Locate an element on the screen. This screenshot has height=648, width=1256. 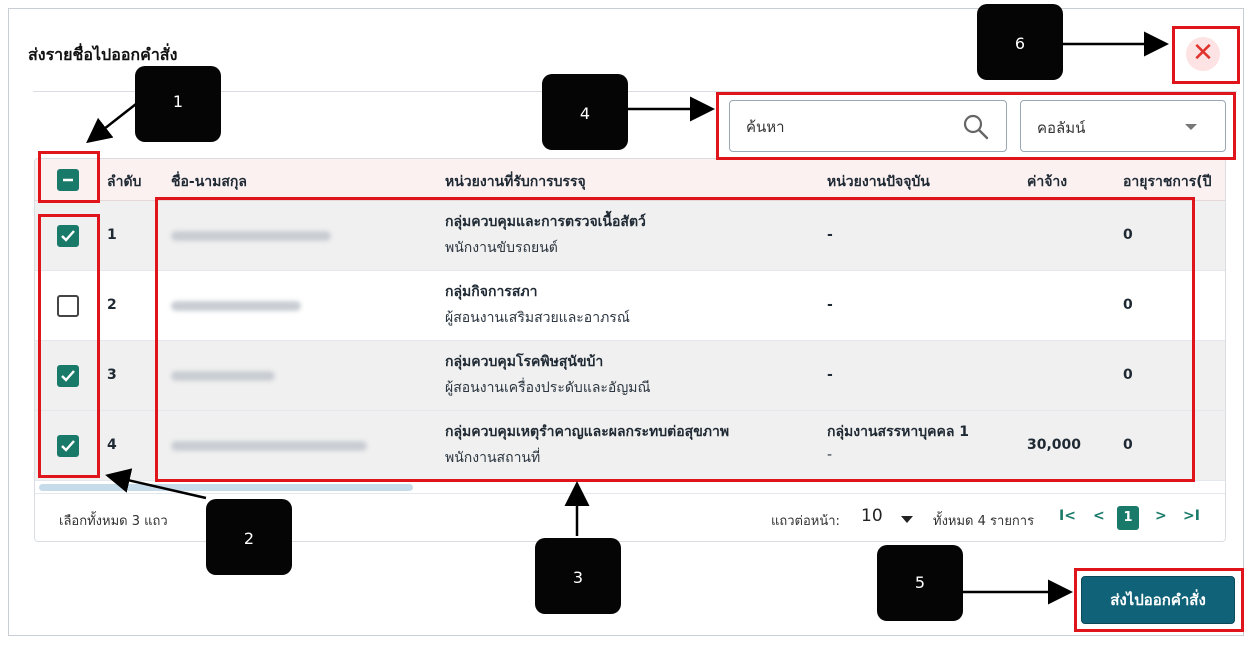
header-current-unit: หน่วยงานปัจจุบัน is located at coordinates (878, 182).